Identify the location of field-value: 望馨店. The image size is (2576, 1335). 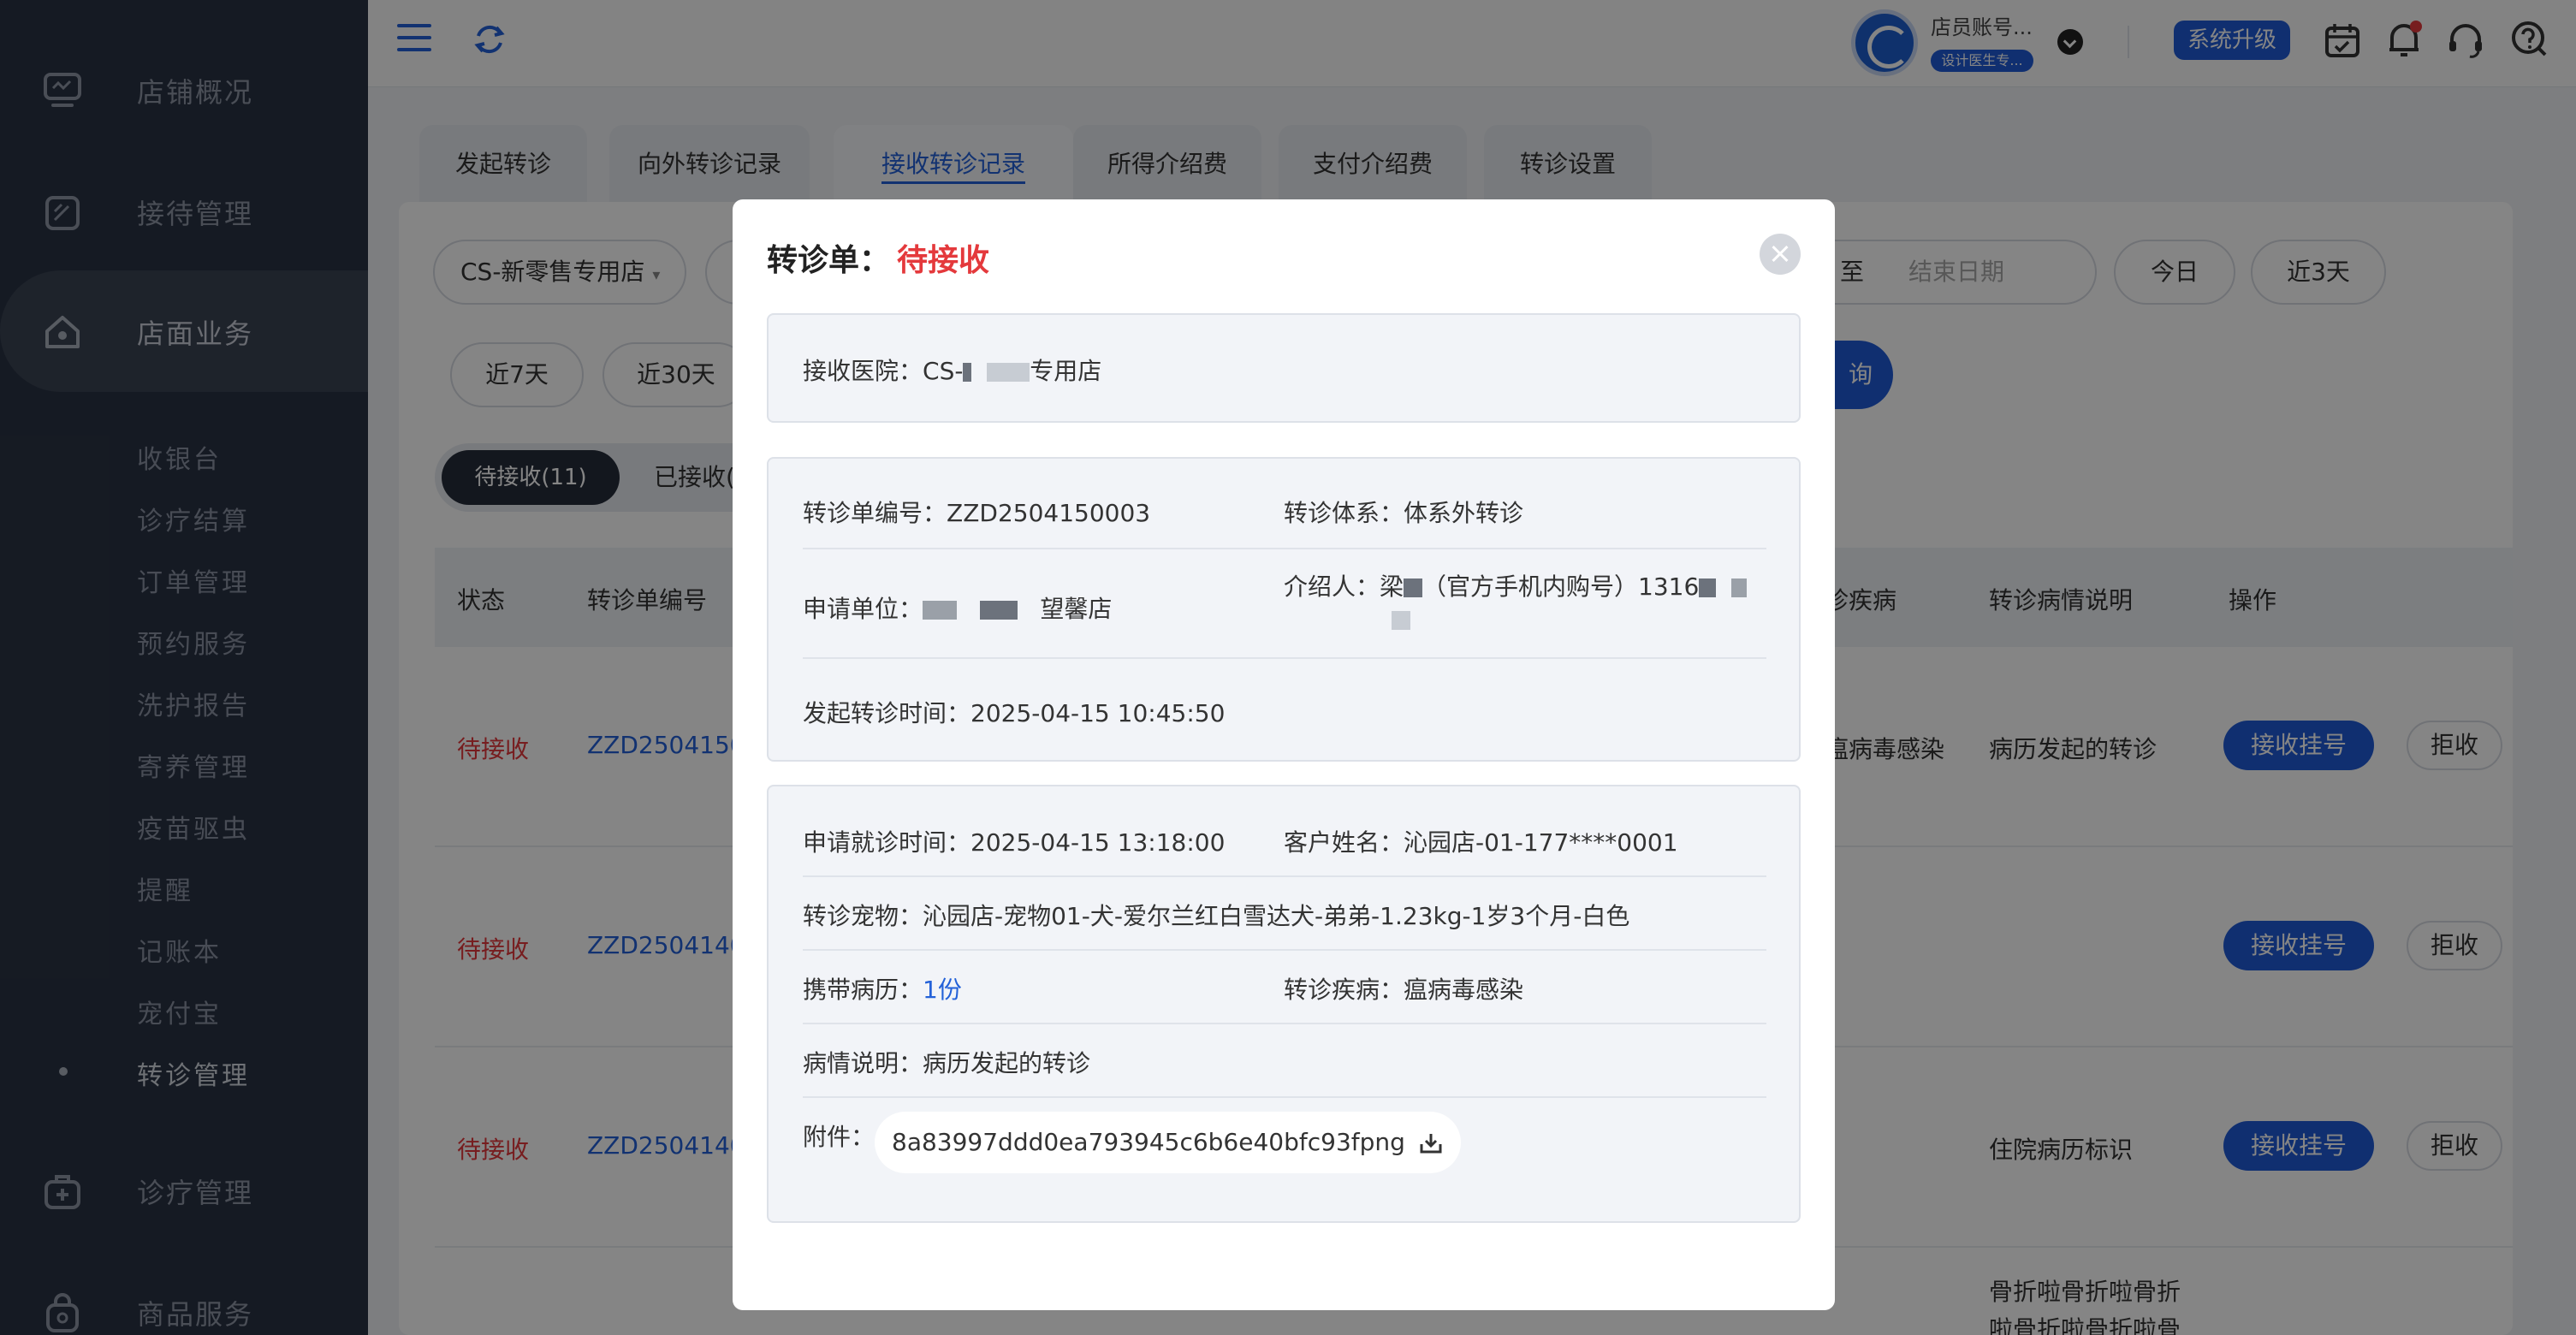
(1076, 609).